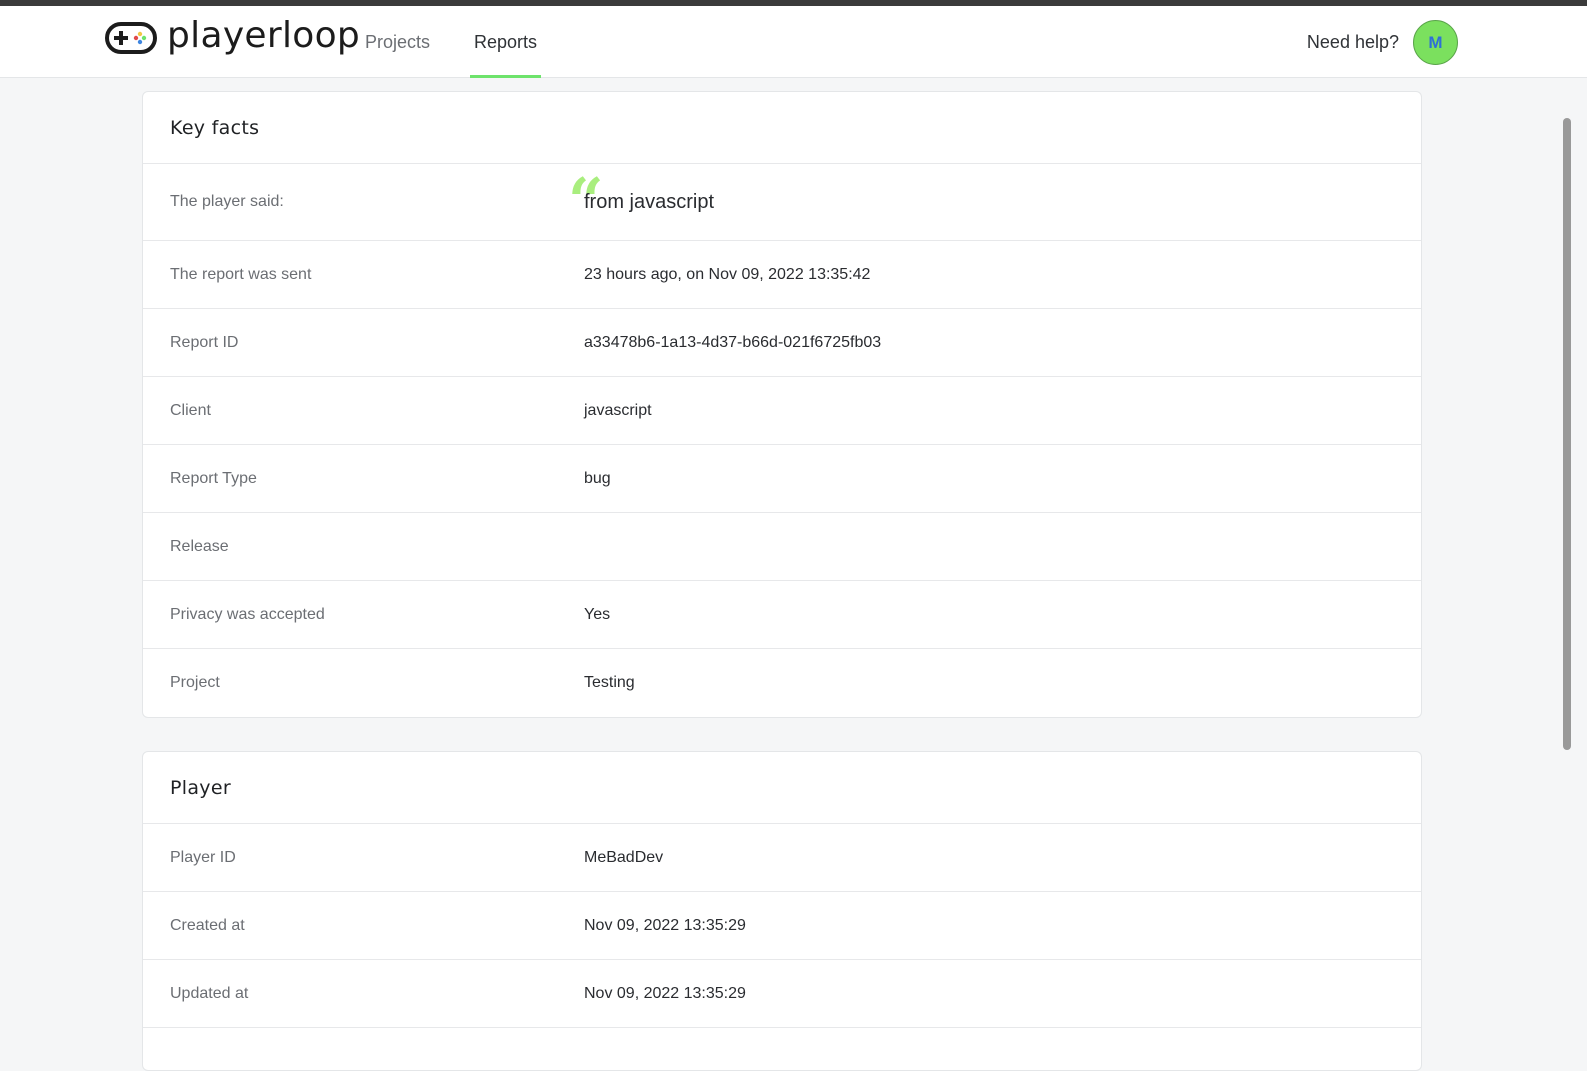  I want to click on fact-label: Client, so click(190, 410).